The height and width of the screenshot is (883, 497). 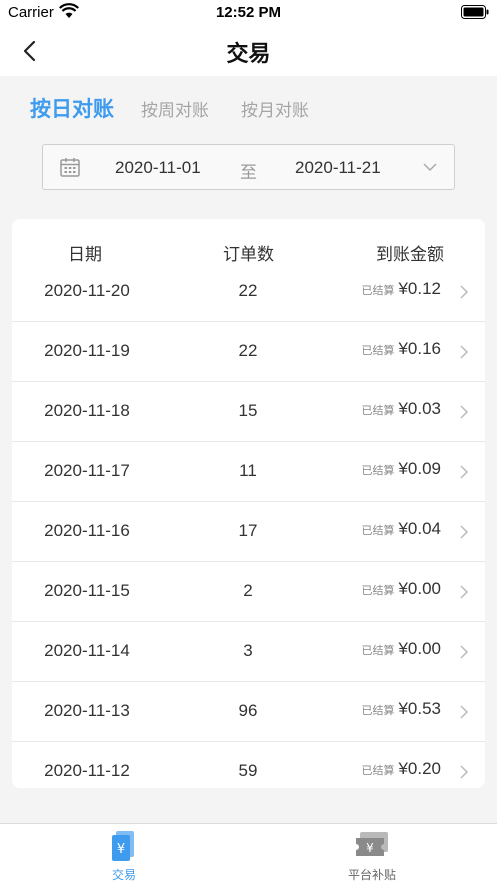 I want to click on row-orders: 2, so click(x=248, y=590).